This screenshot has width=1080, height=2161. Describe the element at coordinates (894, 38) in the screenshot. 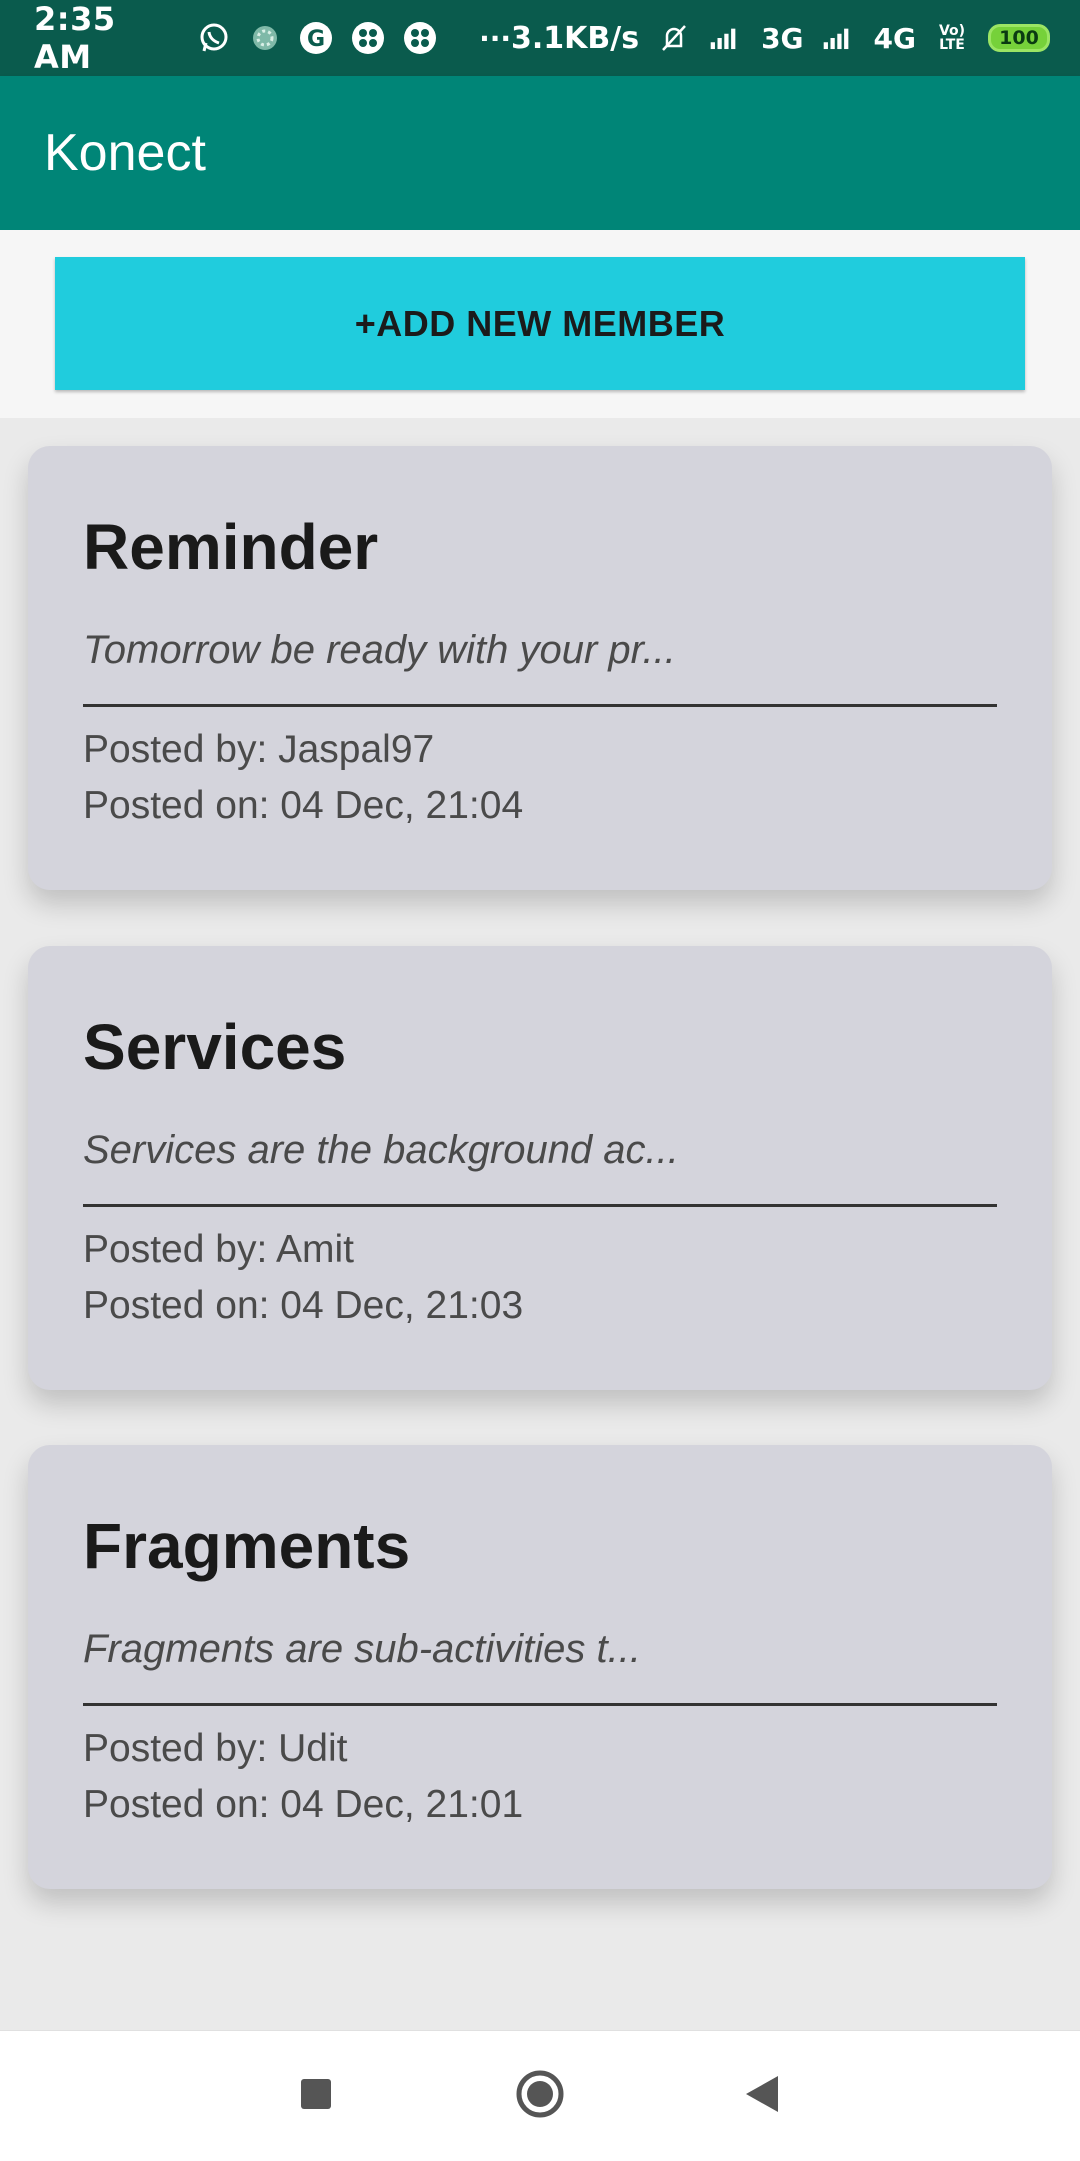

I see `network-type-2: 4G` at that location.